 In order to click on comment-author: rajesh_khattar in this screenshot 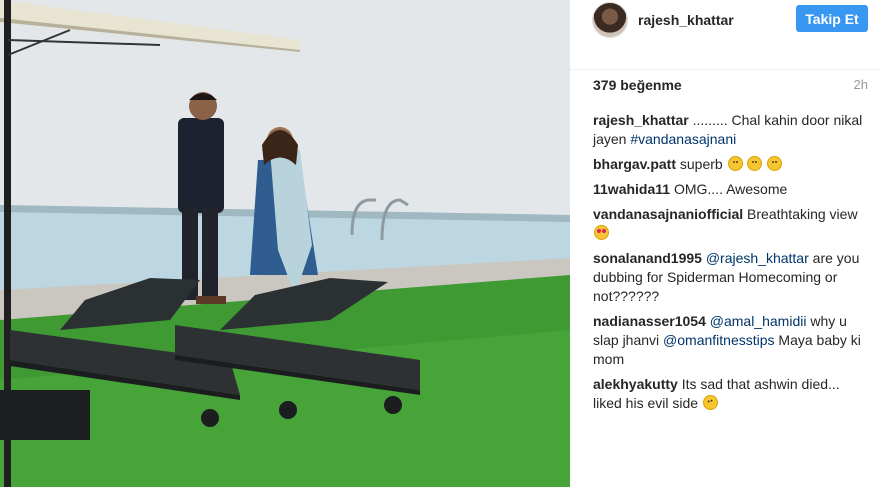, I will do `click(641, 120)`.